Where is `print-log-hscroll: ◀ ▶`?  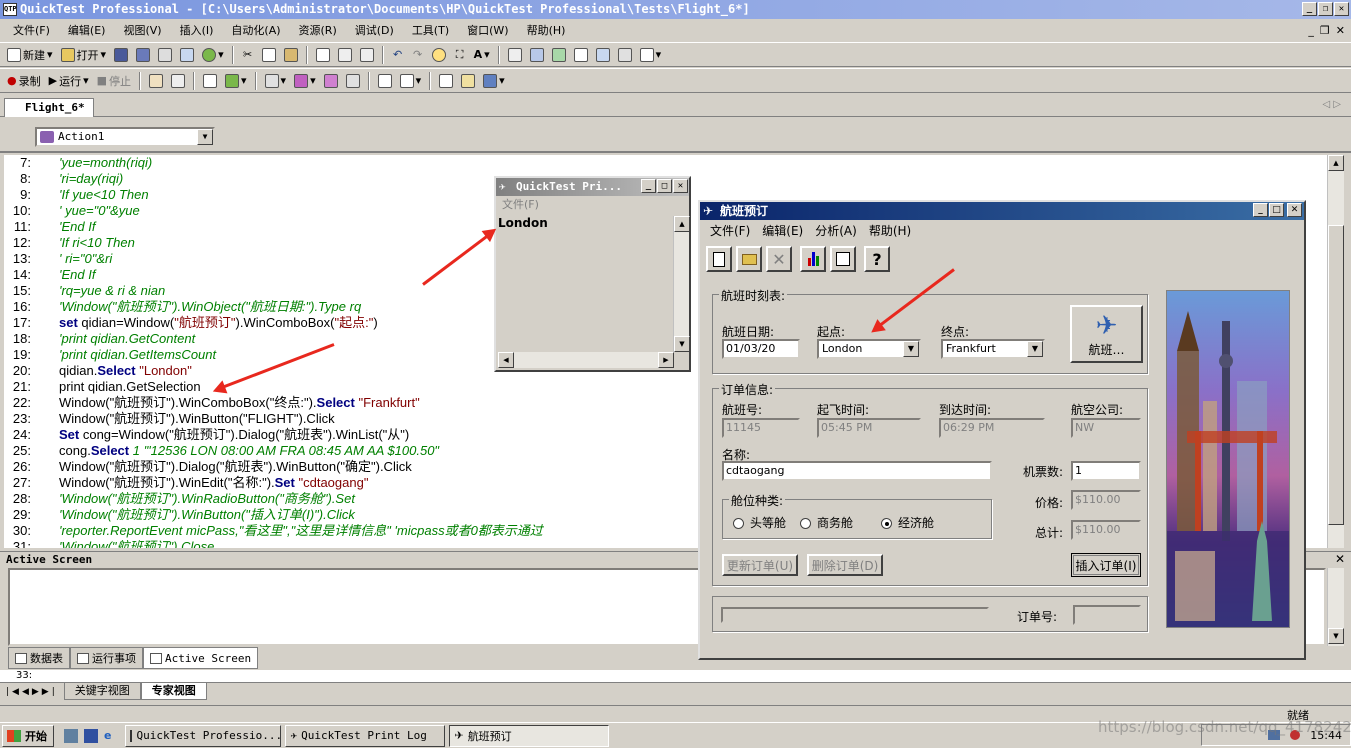
print-log-hscroll: ◀ ▶ is located at coordinates (586, 360).